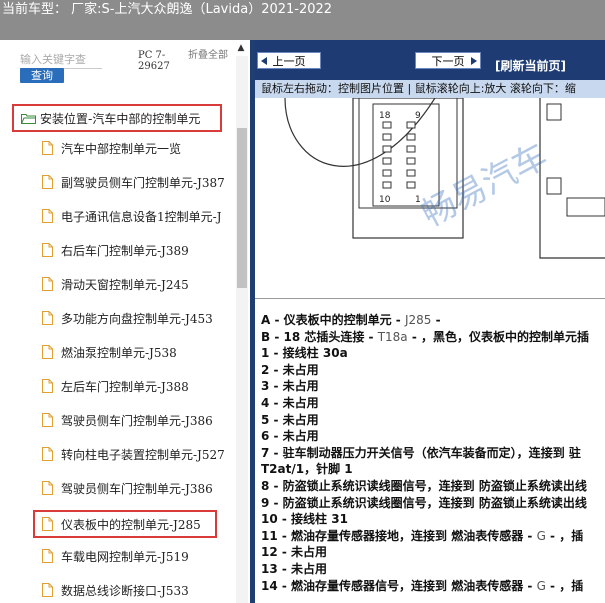  I want to click on pin-description-line: 12 - 未占用, so click(294, 552).